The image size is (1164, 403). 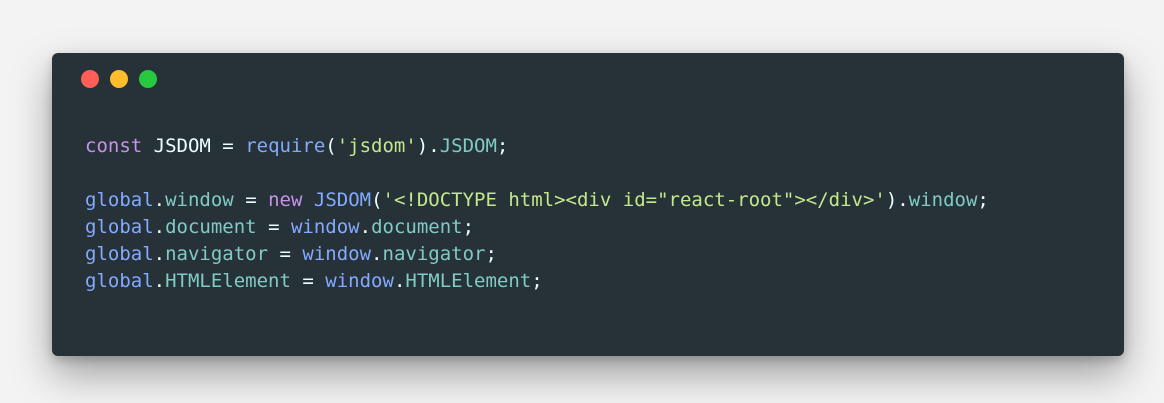 What do you see at coordinates (376, 146) in the screenshot?
I see `code-token-string: 'jsdom'` at bounding box center [376, 146].